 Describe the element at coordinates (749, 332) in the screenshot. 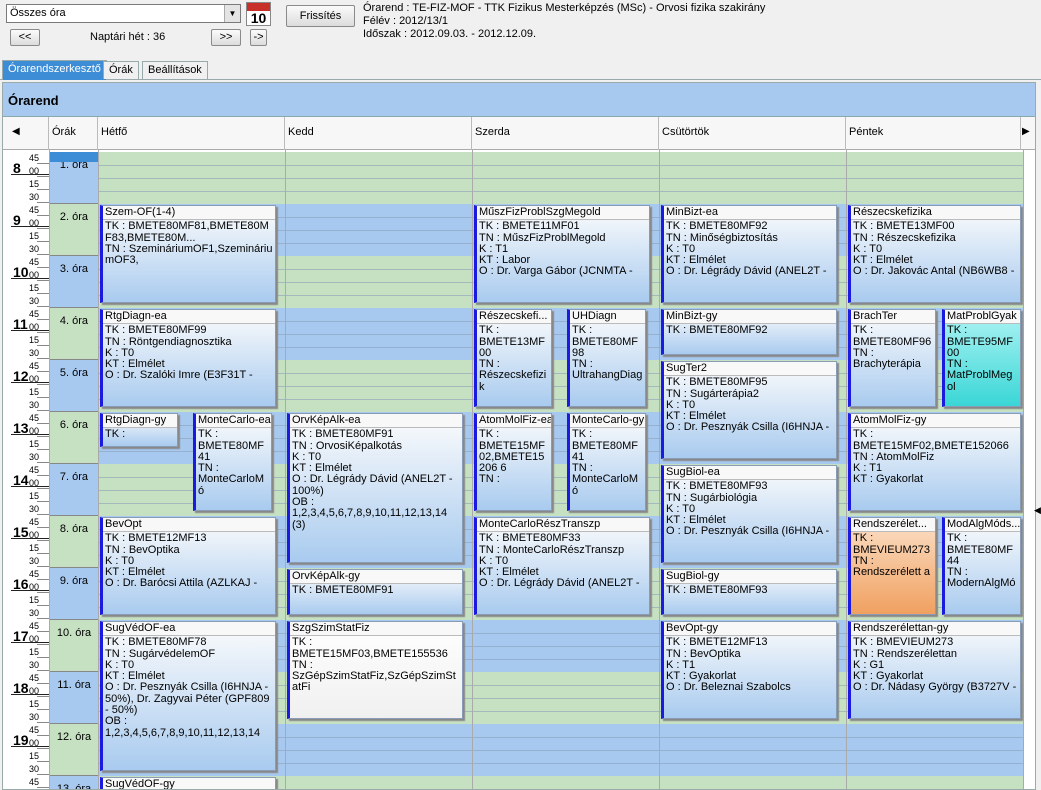

I see `event-card: MinBizt-gy TK : BMETE80MF92` at that location.